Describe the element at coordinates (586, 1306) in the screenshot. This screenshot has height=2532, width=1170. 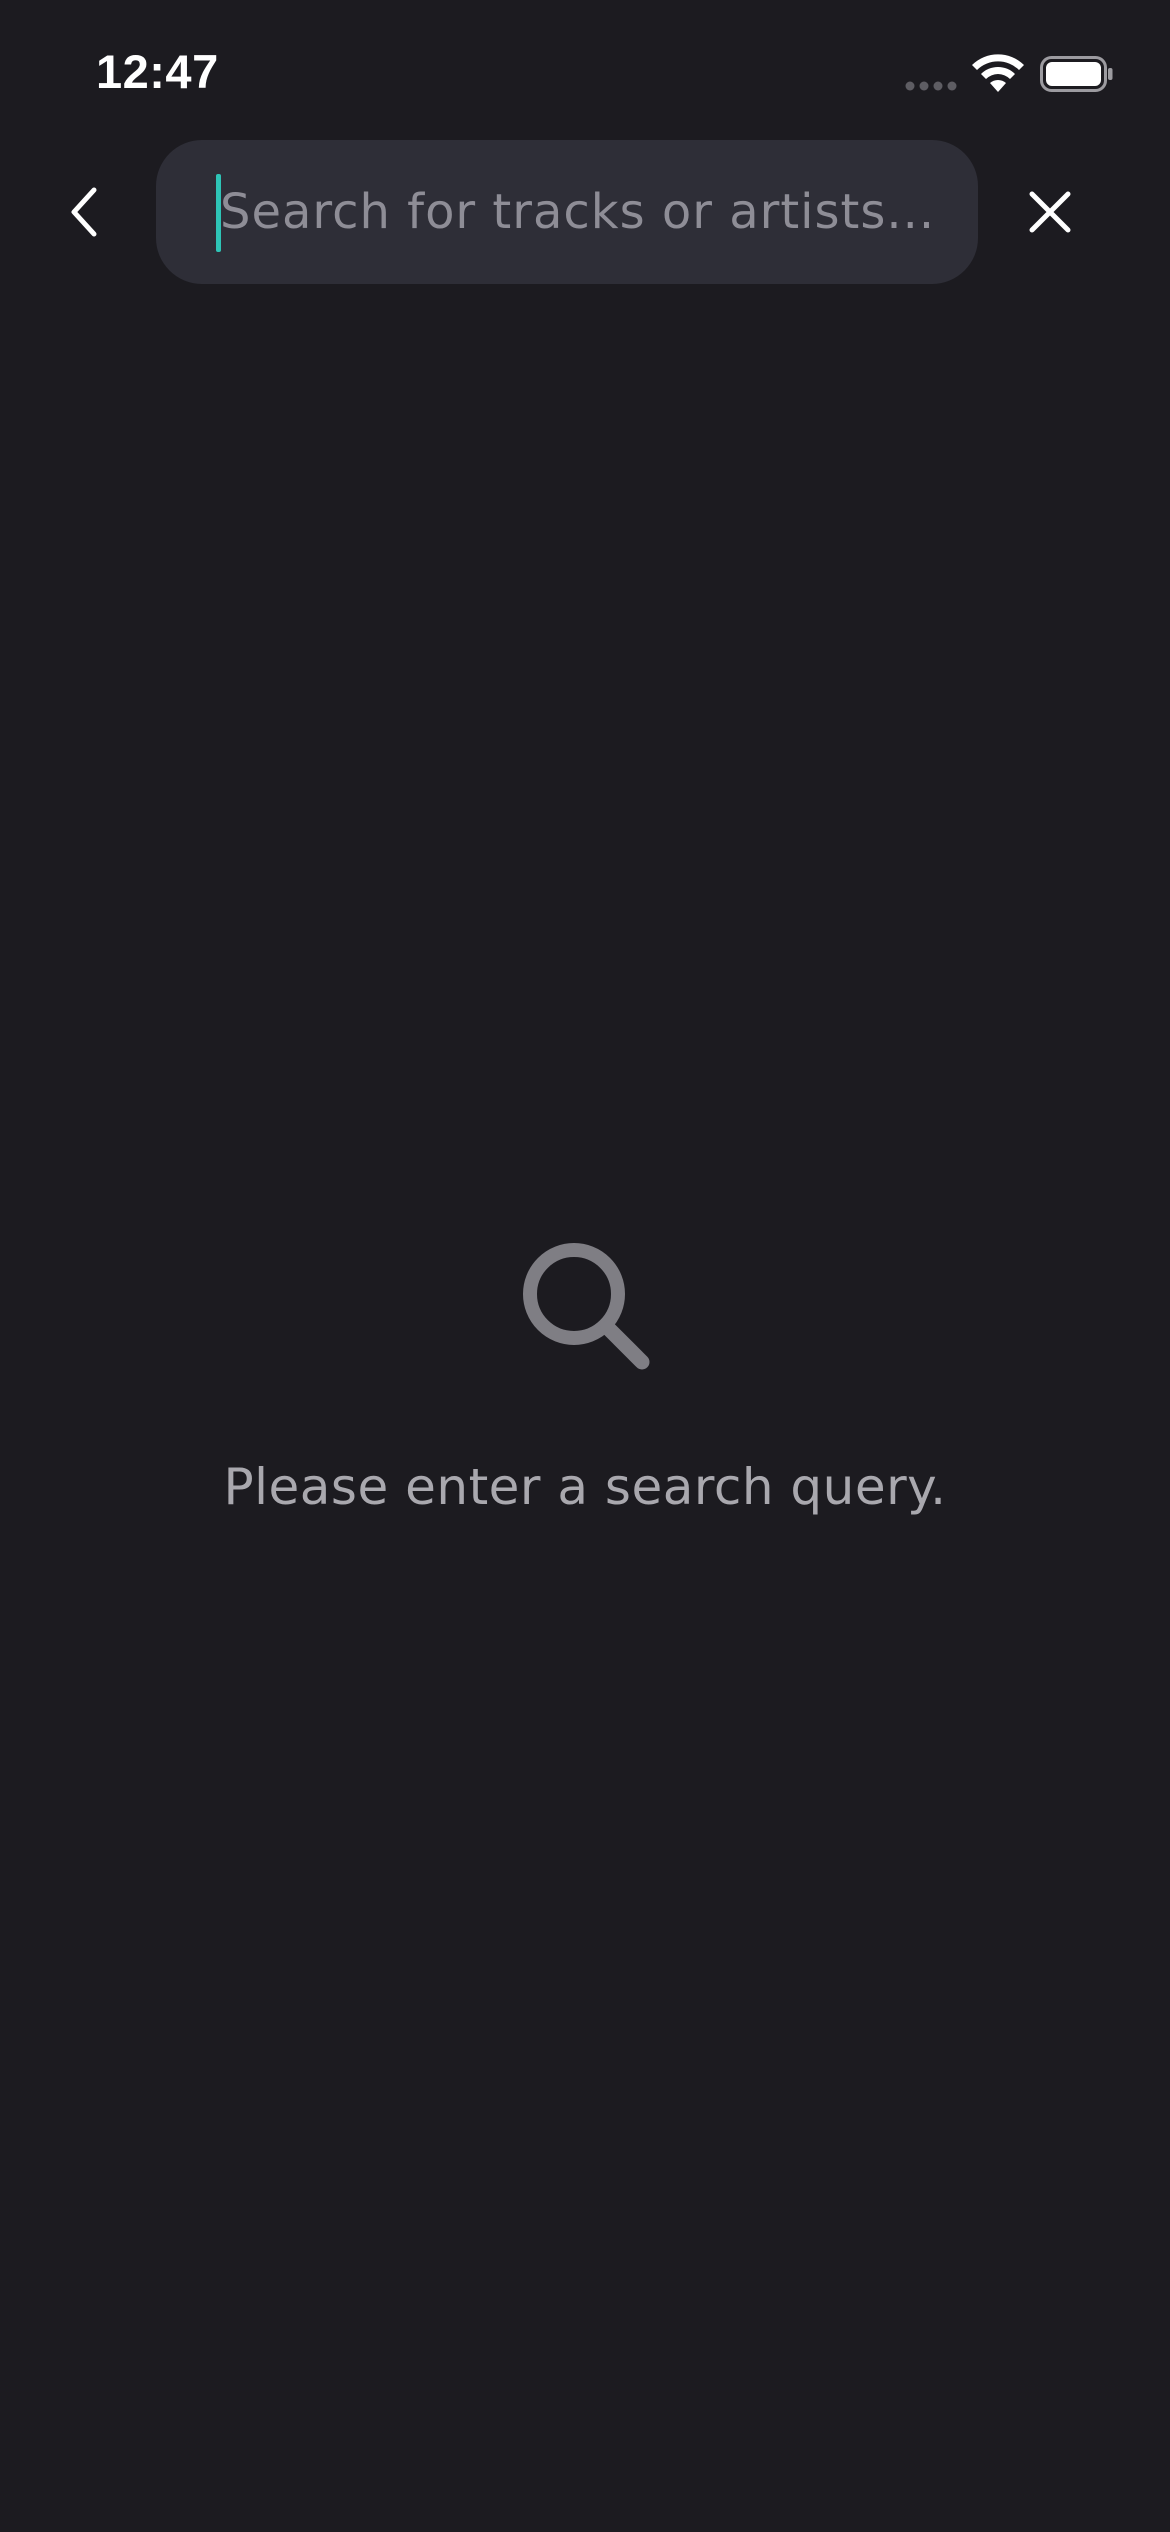
I see `search-icon` at that location.